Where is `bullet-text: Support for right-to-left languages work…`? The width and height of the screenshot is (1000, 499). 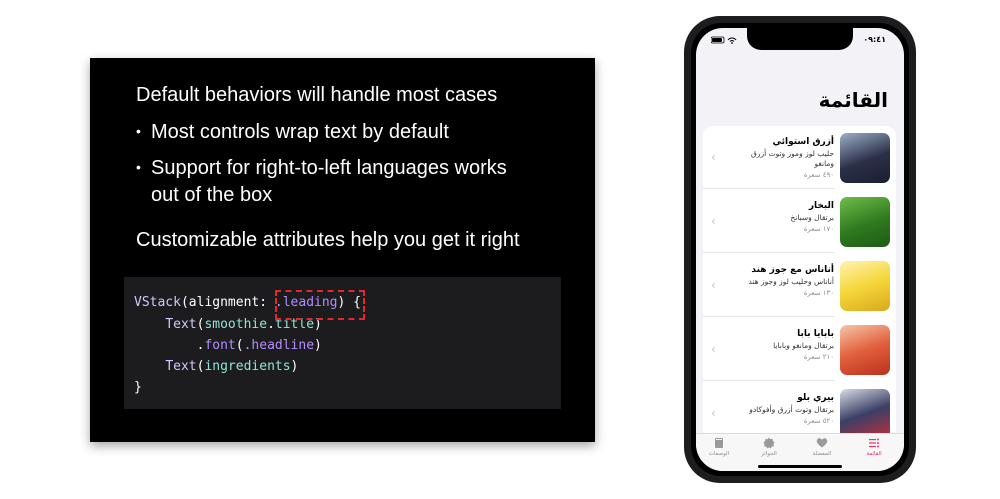
bullet-text: Support for right-to-left languages work… is located at coordinates (329, 168).